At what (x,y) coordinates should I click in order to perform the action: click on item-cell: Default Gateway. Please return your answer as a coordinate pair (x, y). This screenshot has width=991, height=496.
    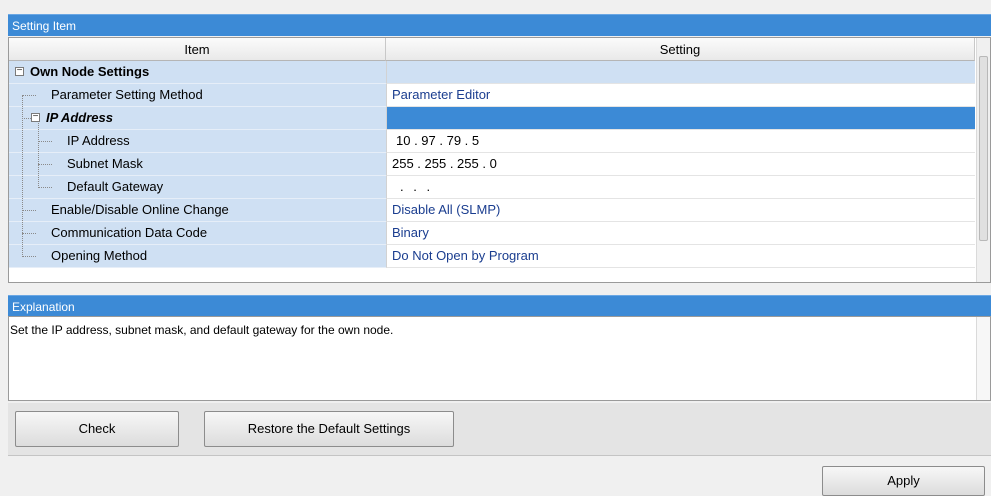
    Looking at the image, I should click on (197, 187).